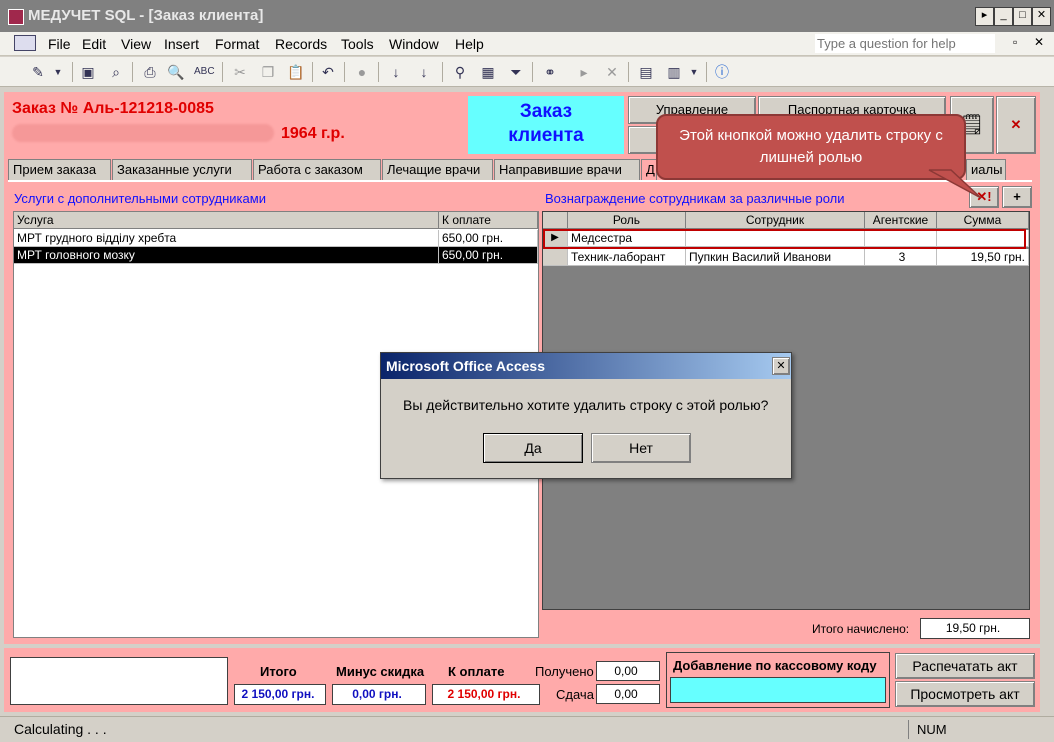 Image resolution: width=1054 pixels, height=742 pixels. Describe the element at coordinates (775, 220) in the screenshot. I see `column-header-employee: Сотрудник` at that location.